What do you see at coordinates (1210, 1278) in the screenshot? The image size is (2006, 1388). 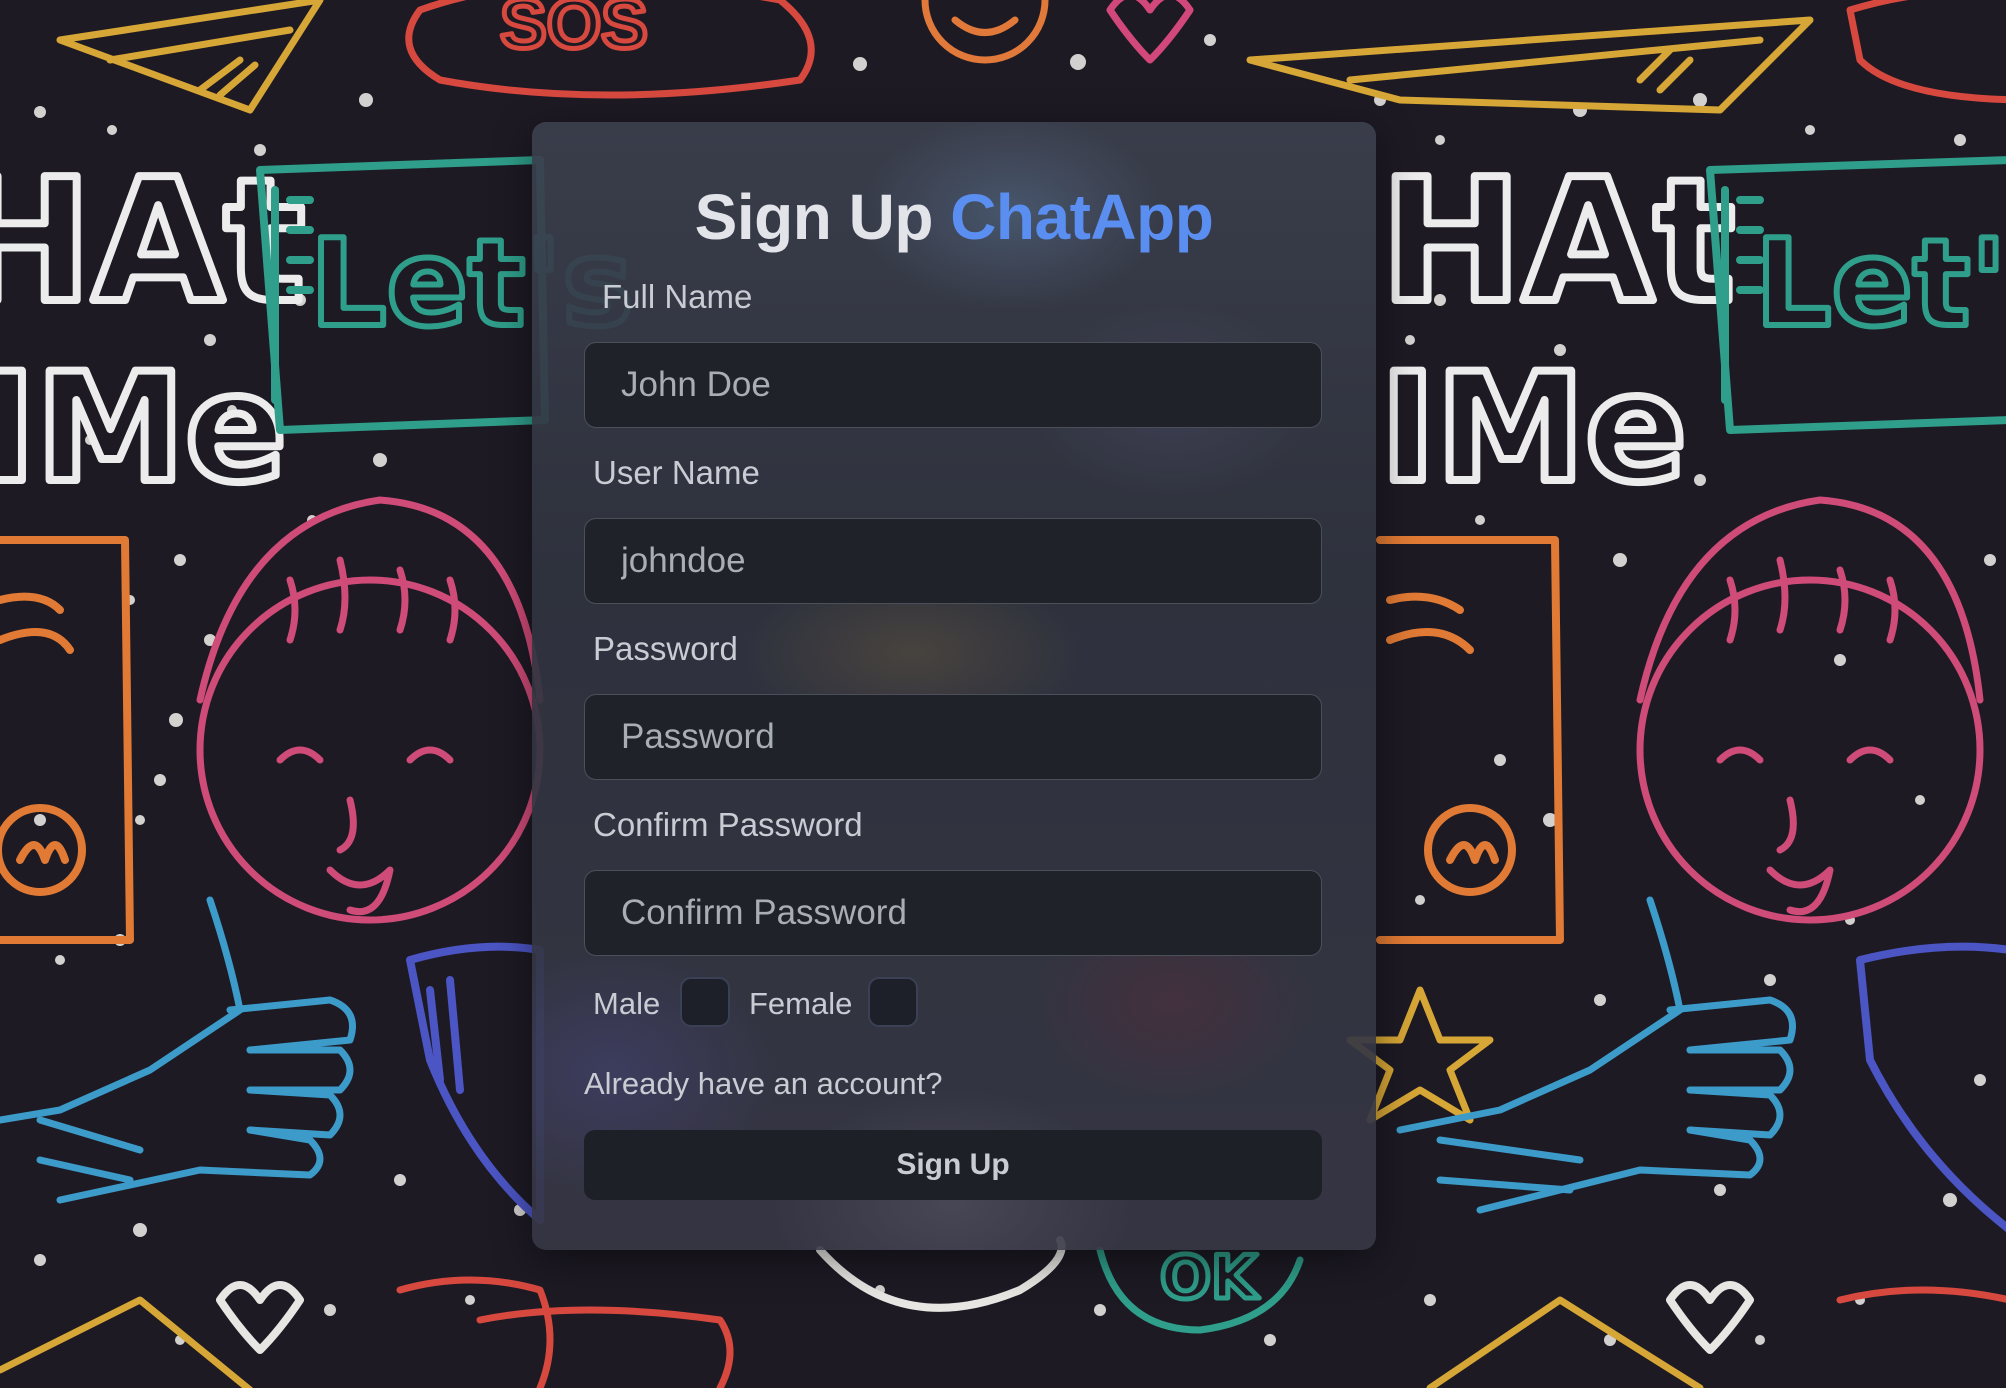 I see `svg-text: OK` at bounding box center [1210, 1278].